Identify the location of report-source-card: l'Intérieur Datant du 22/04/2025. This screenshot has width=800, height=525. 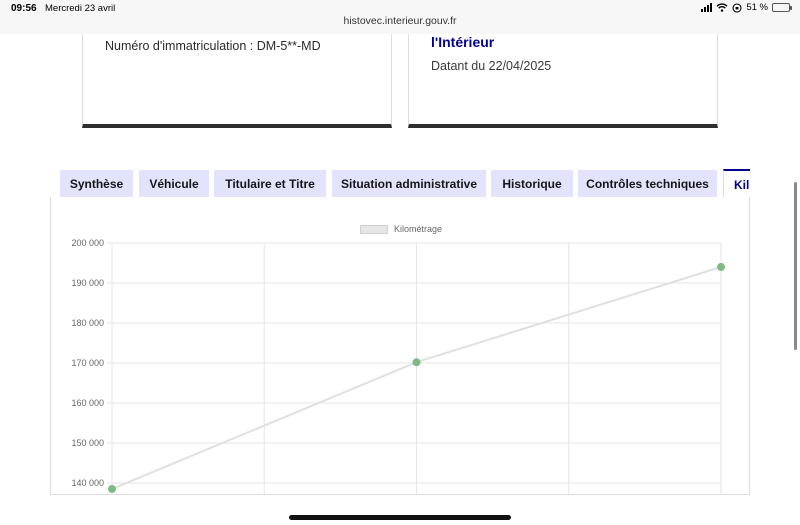
(563, 81).